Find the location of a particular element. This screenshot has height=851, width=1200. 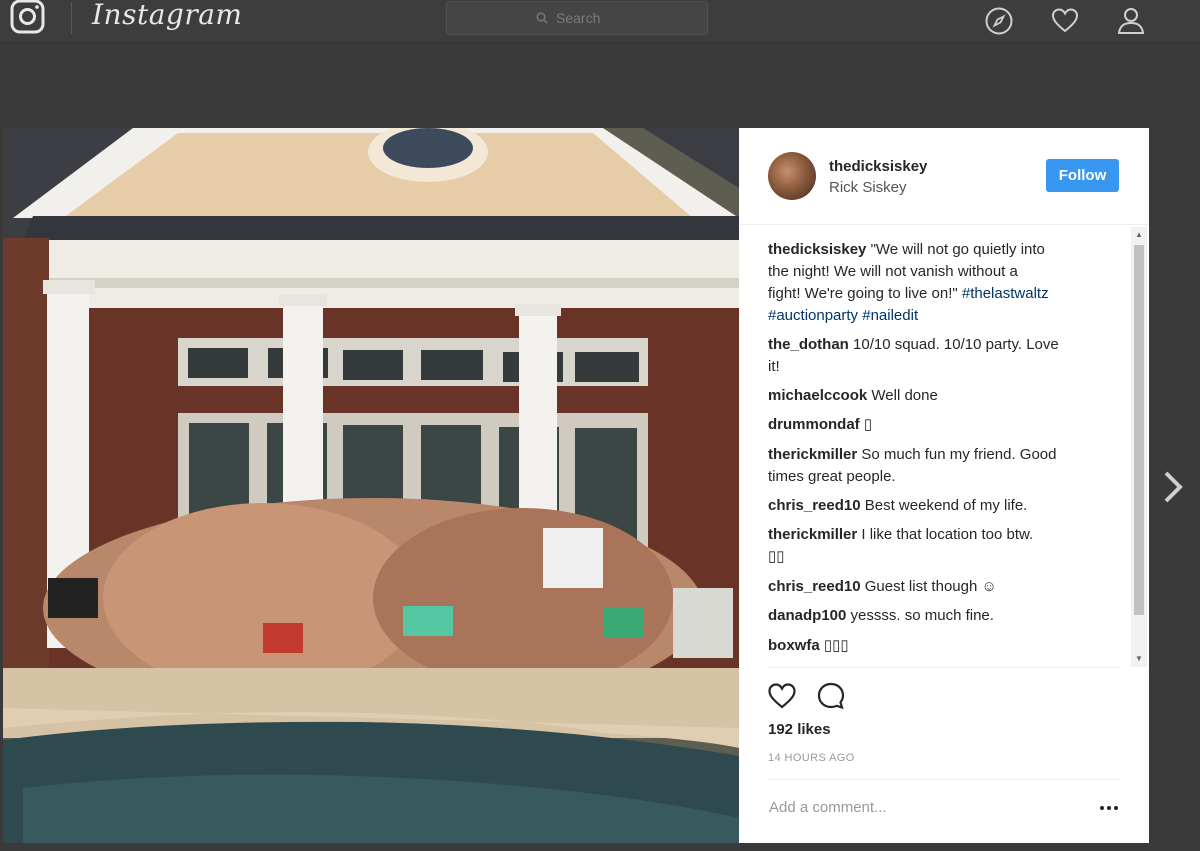

instagram-wordmark: Instagram is located at coordinates (167, 15).